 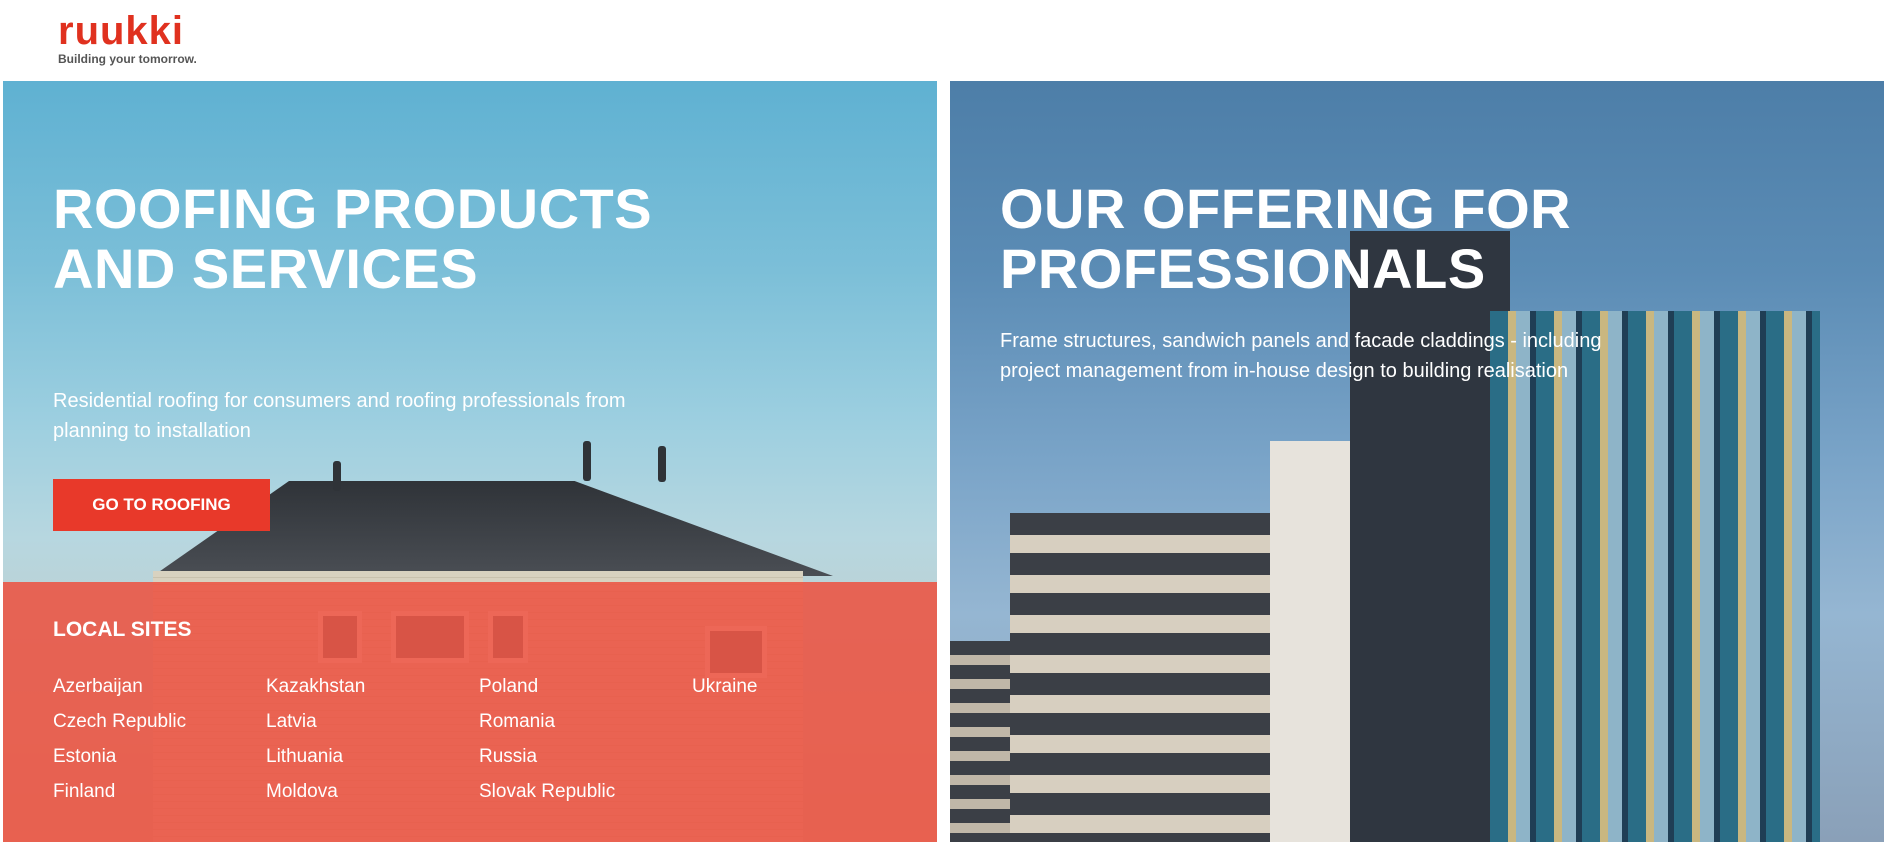 What do you see at coordinates (161, 505) in the screenshot?
I see `go-to-roofing-button: GO TO ROOFING` at bounding box center [161, 505].